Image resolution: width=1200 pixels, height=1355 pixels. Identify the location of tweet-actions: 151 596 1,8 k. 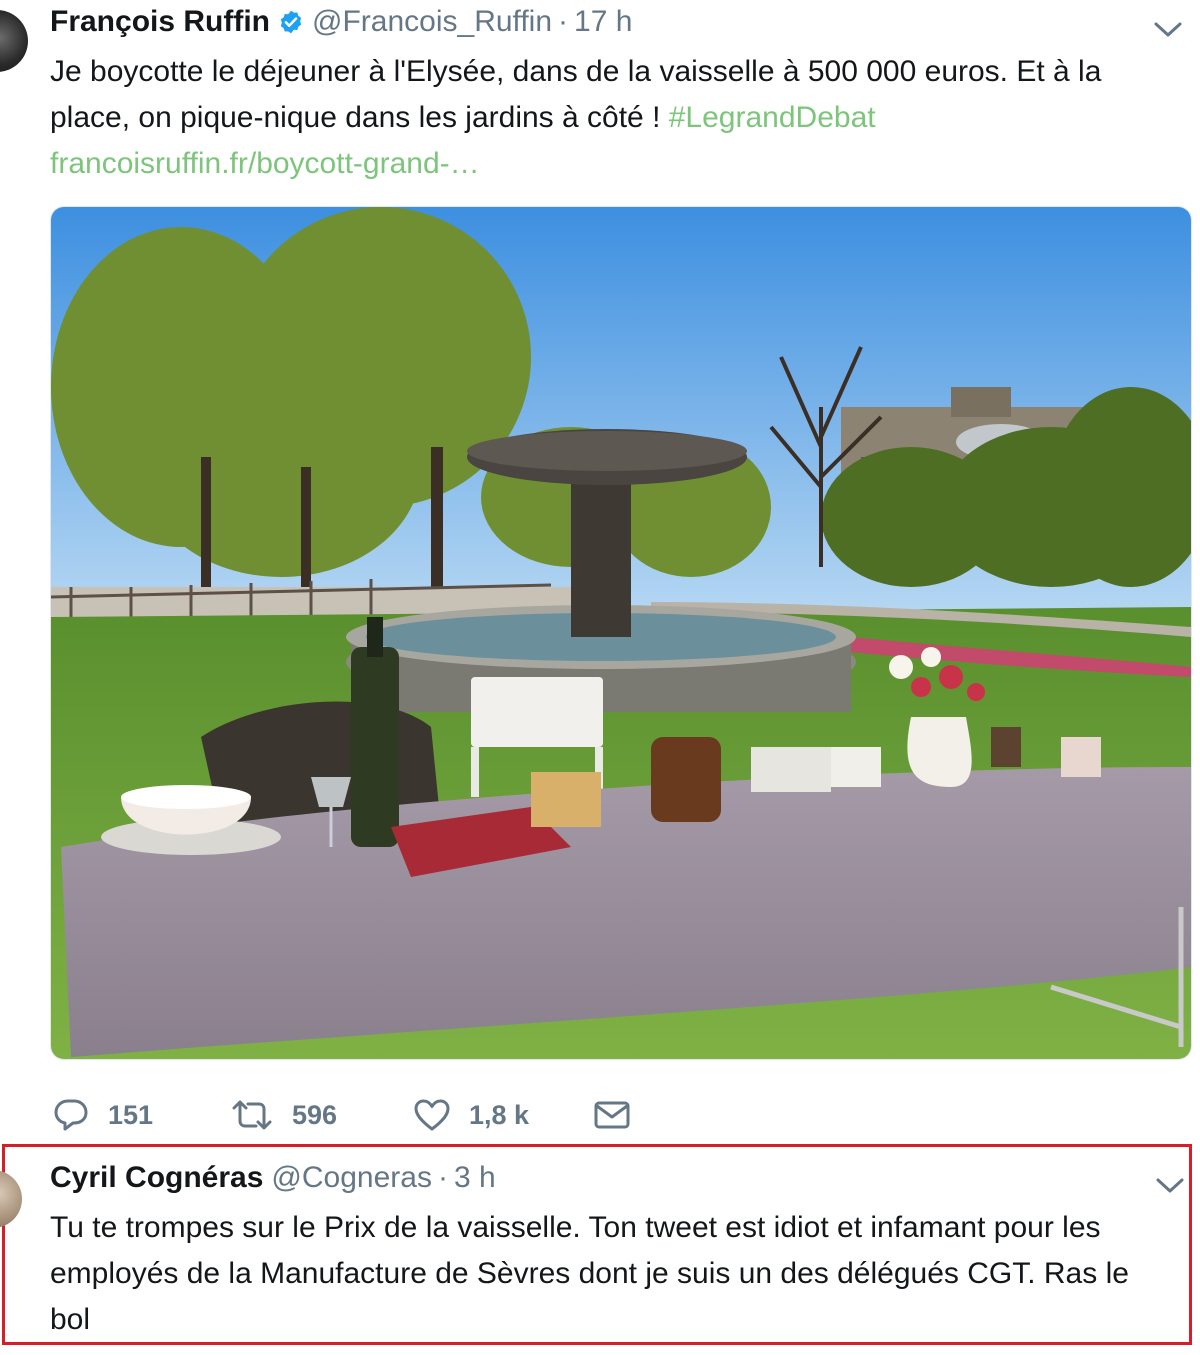
(341, 1115).